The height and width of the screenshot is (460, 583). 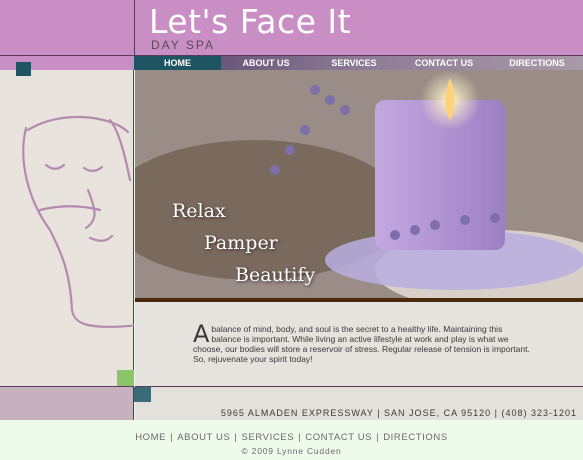 What do you see at coordinates (67, 28) in the screenshot?
I see `header-left-panel` at bounding box center [67, 28].